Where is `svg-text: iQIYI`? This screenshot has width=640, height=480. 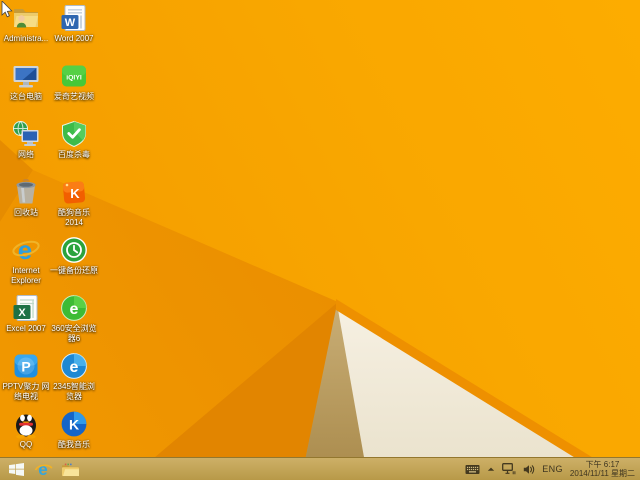 svg-text: iQIYI is located at coordinates (74, 78).